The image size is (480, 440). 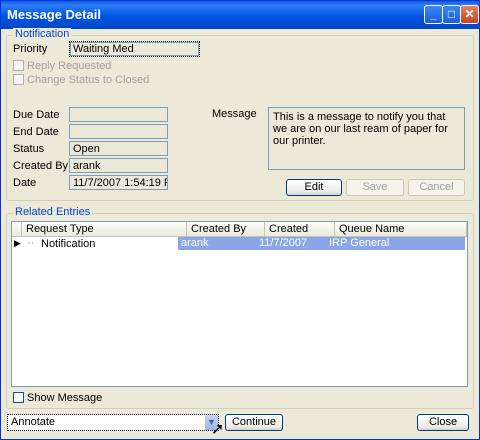 I want to click on grid-corner-header, so click(x=17, y=229).